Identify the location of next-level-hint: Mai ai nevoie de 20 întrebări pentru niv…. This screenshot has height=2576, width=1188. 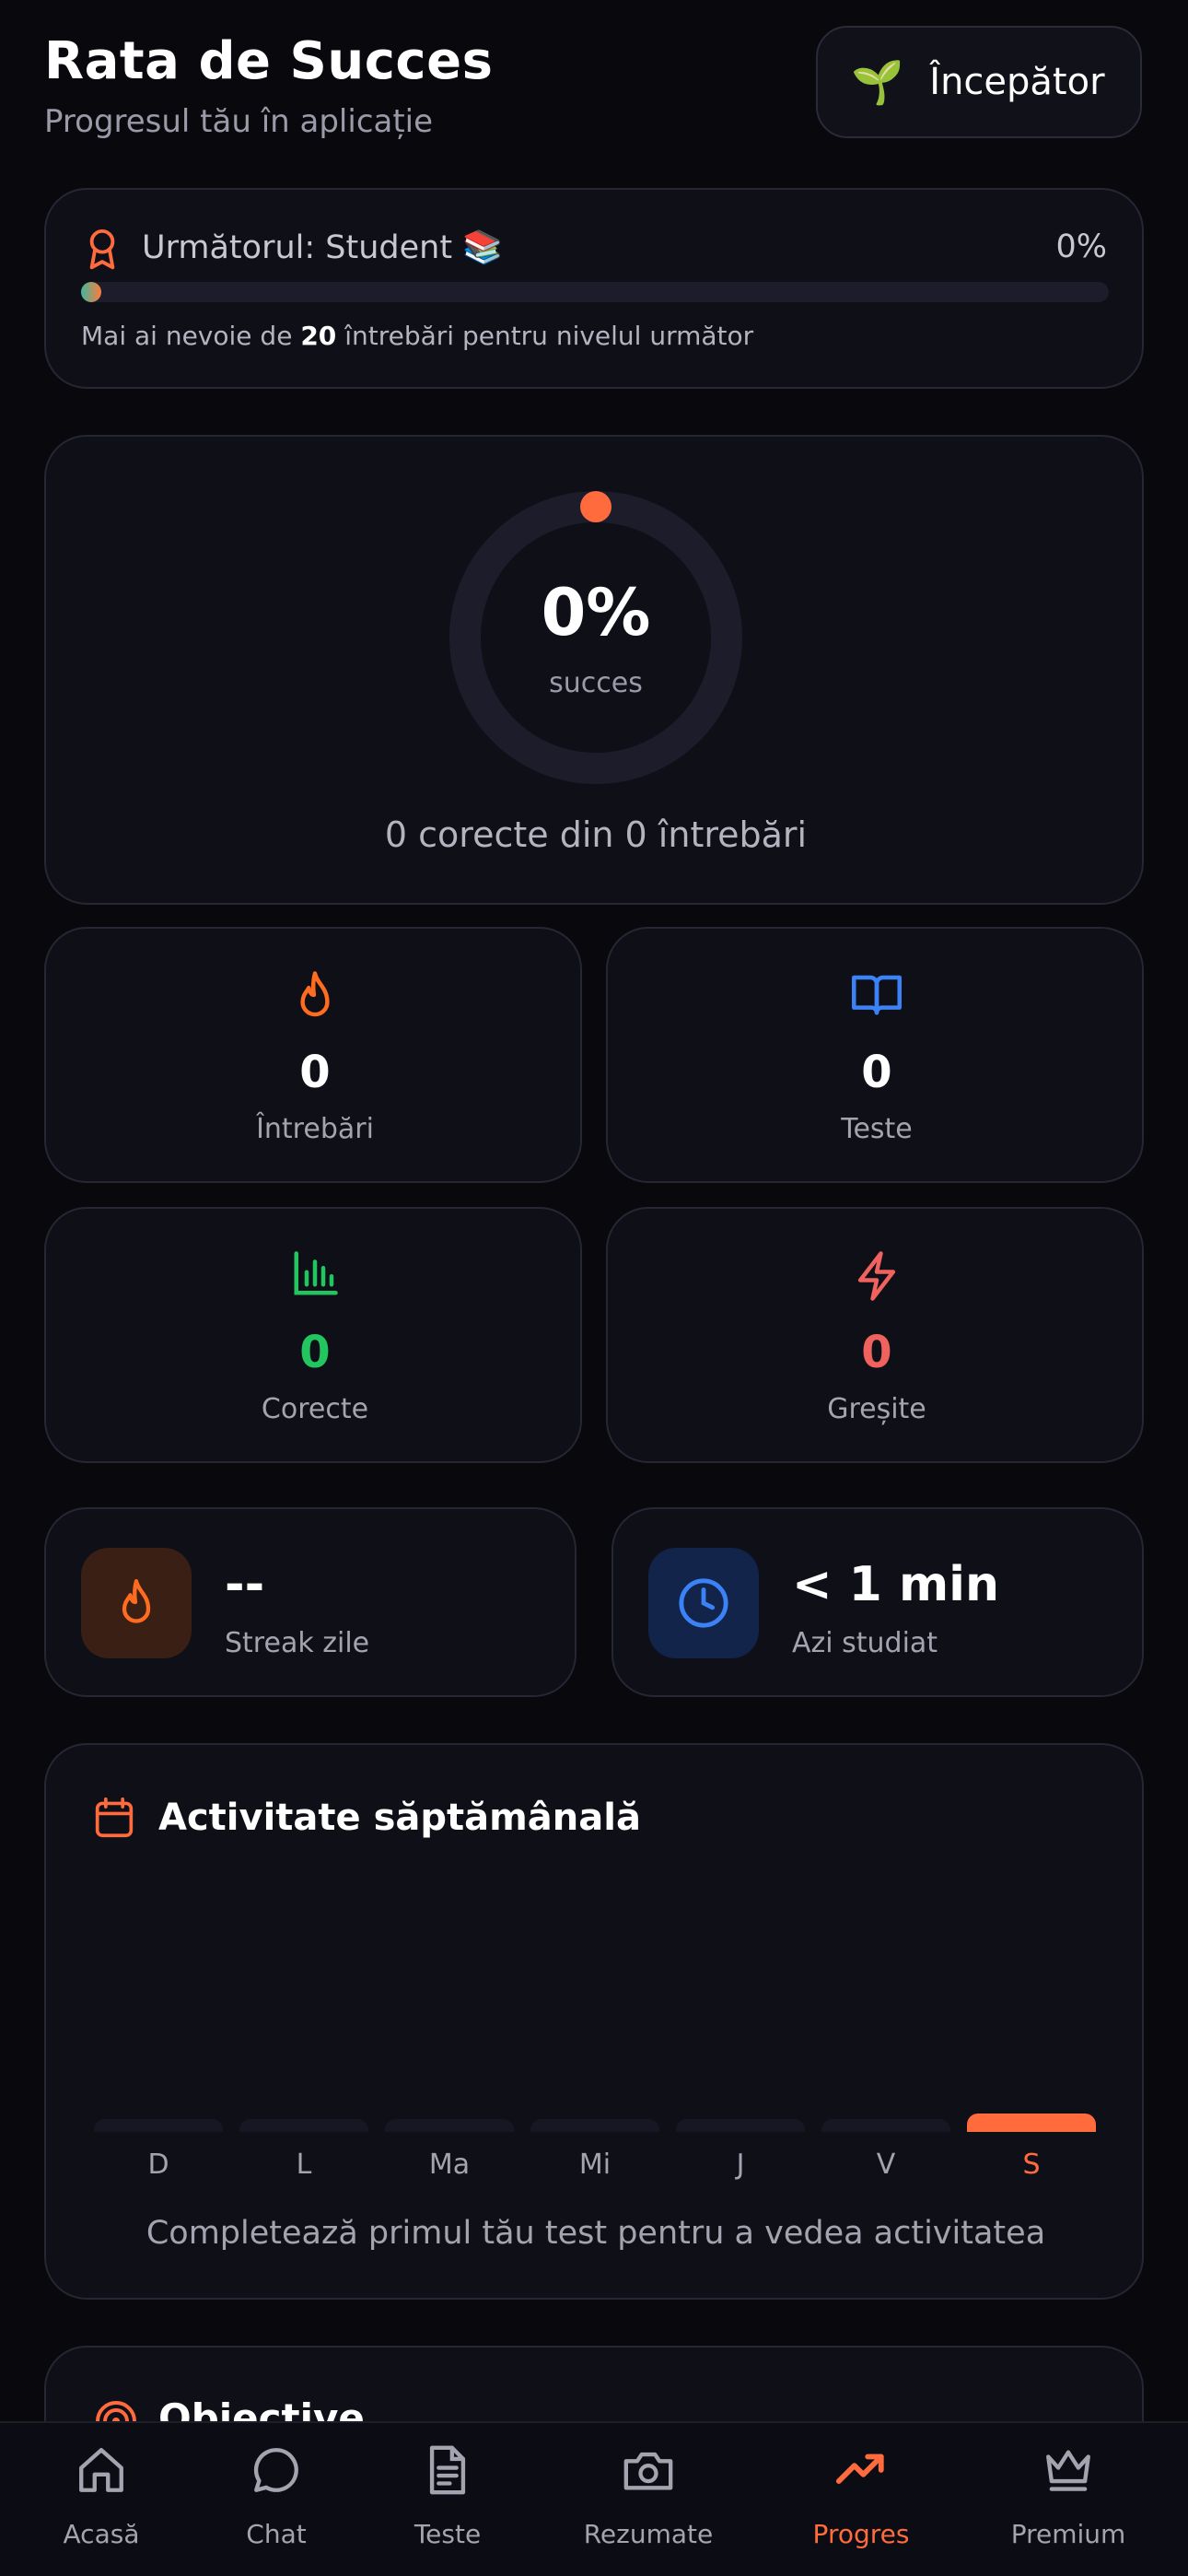
(417, 336).